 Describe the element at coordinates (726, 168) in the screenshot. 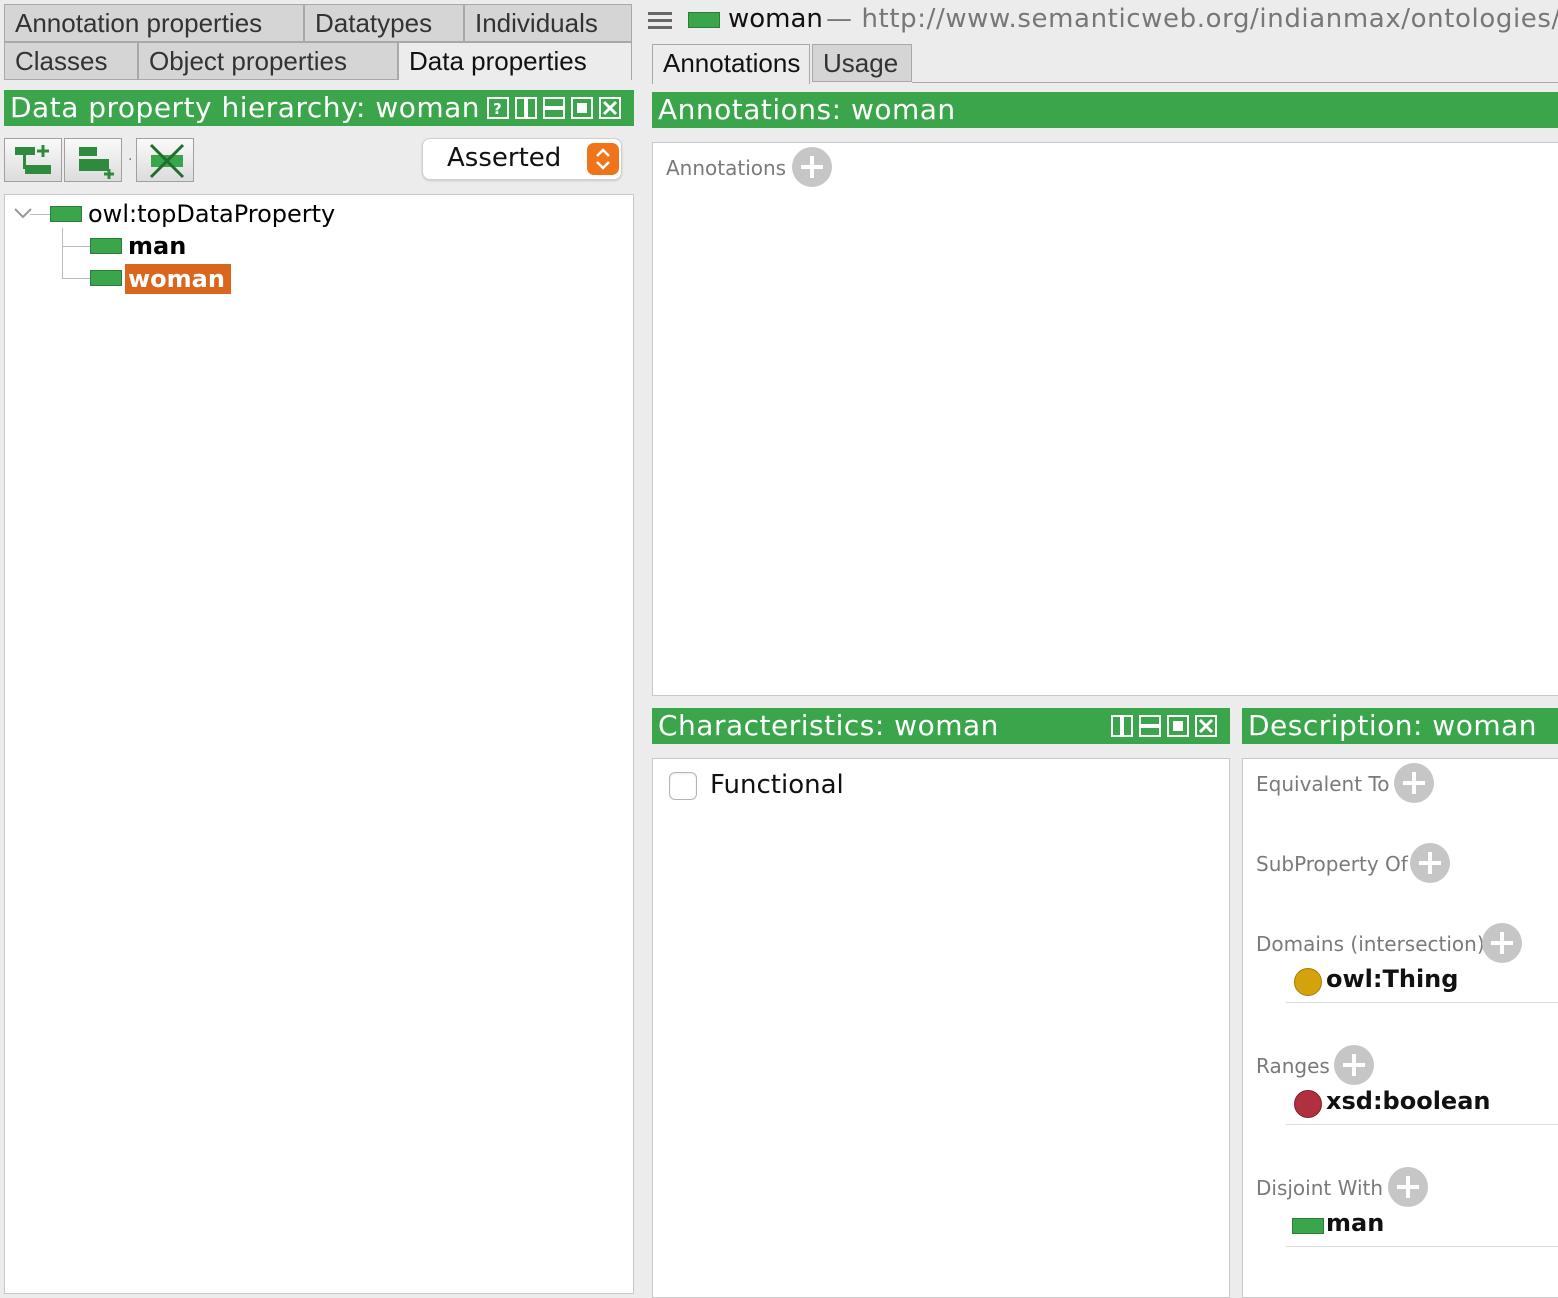

I see `annotations-section-label: Annotations` at that location.